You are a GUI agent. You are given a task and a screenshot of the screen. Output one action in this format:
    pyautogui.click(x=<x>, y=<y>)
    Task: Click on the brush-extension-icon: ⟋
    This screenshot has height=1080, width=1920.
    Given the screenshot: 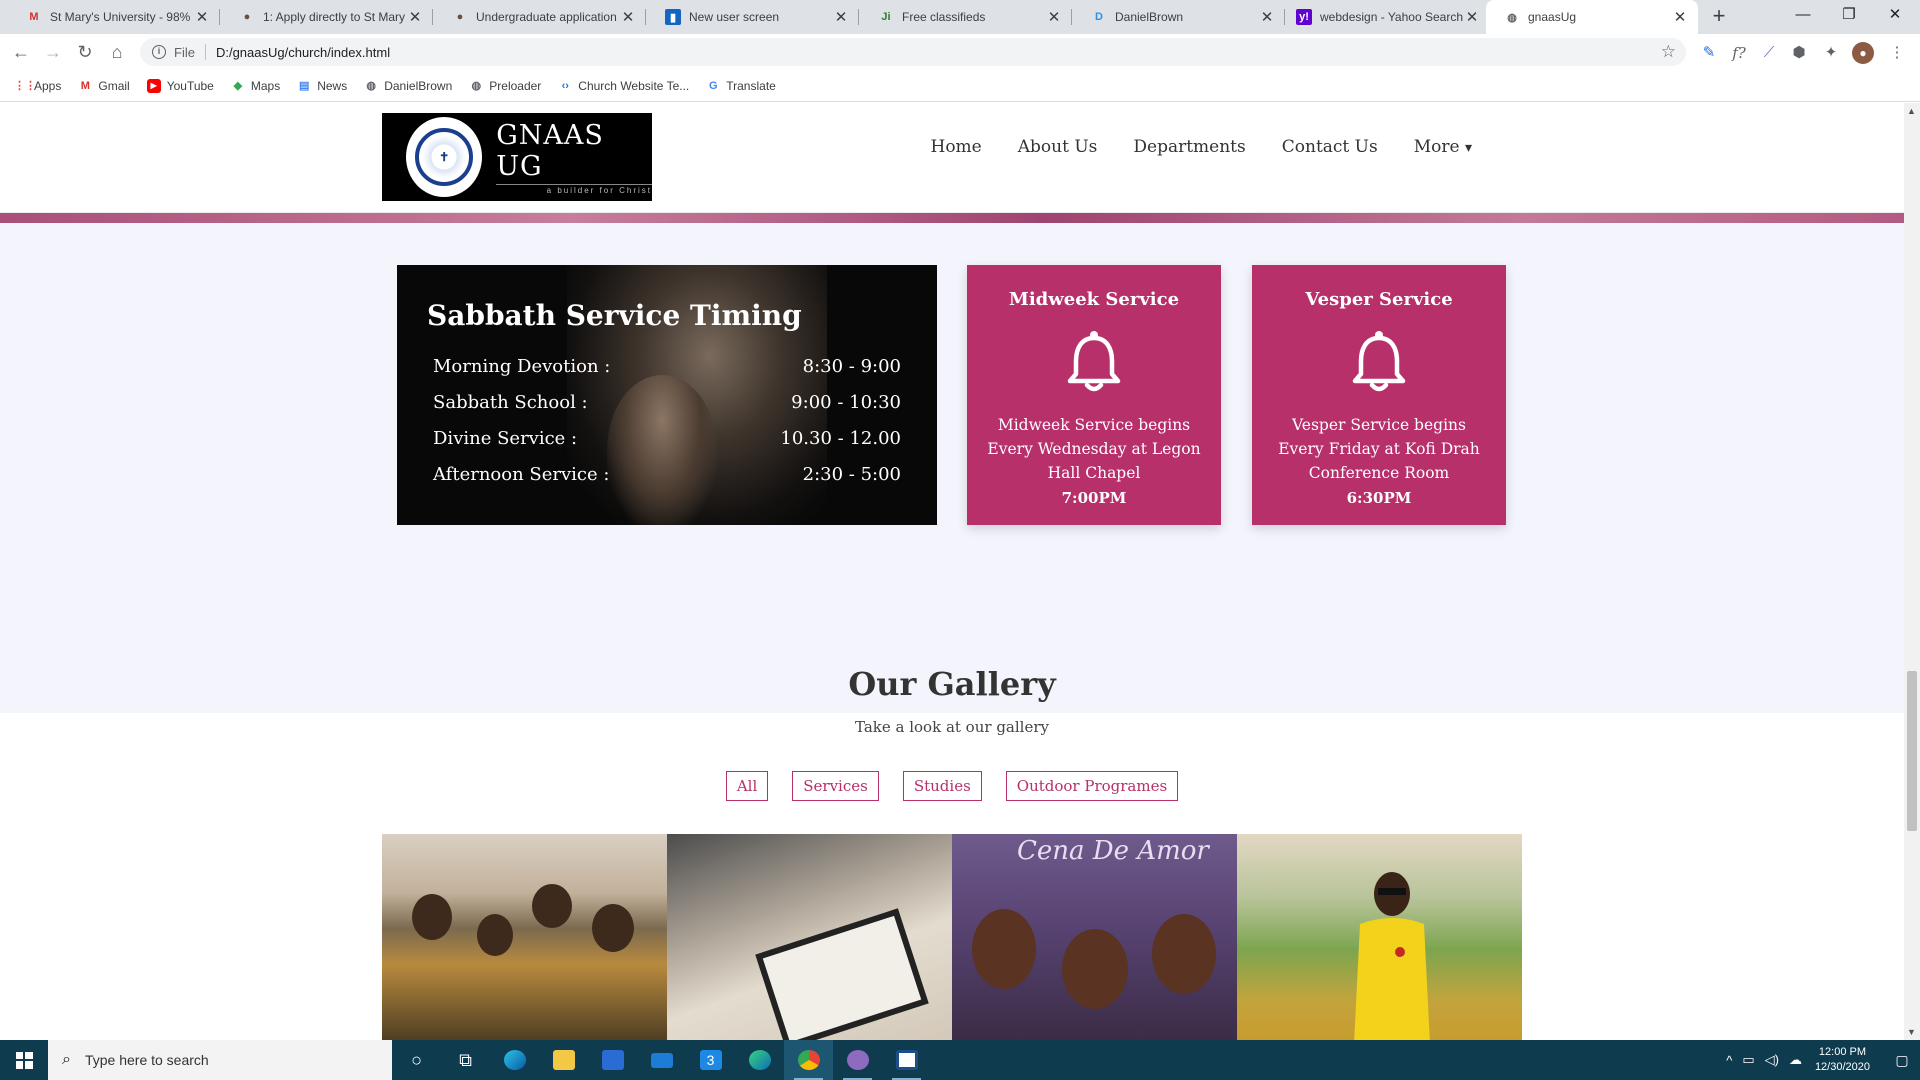 What is the action you would take?
    pyautogui.click(x=1769, y=53)
    